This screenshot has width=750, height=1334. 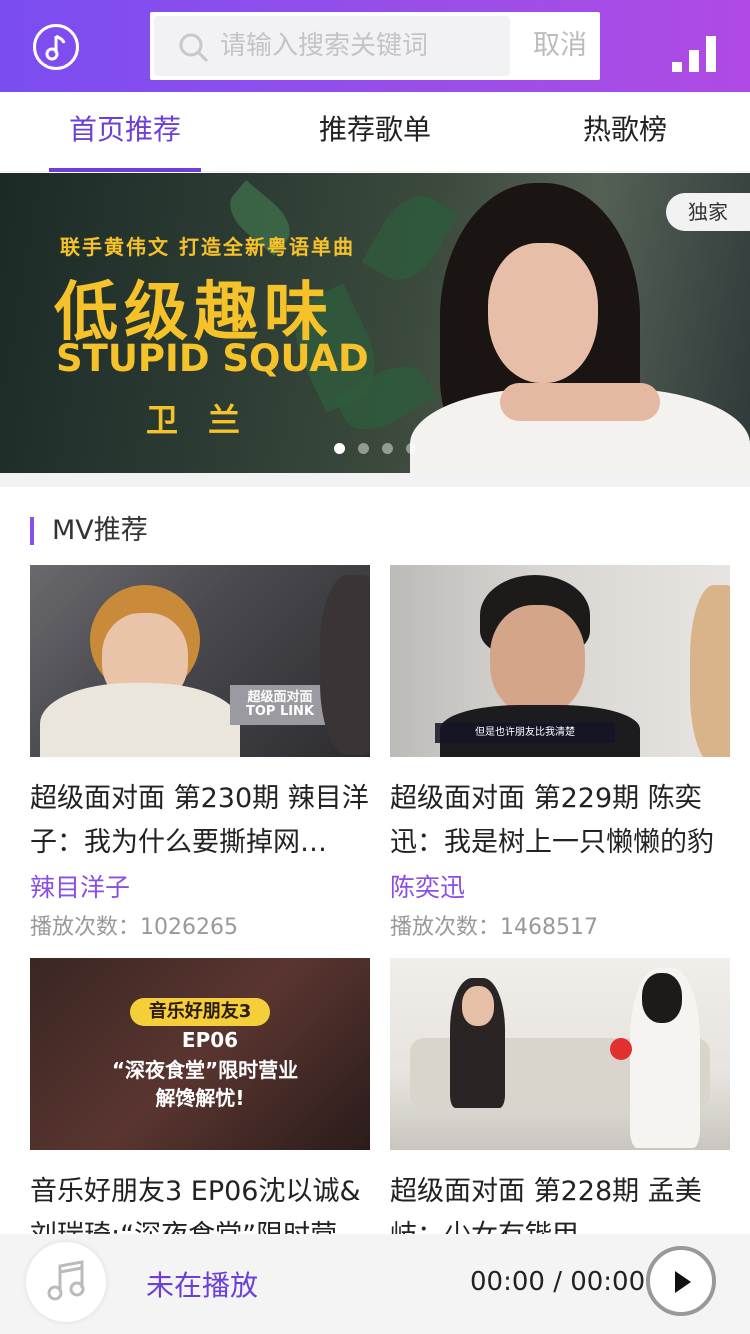 What do you see at coordinates (494, 927) in the screenshot?
I see `mv-play-count: 播放次数：1468517` at bounding box center [494, 927].